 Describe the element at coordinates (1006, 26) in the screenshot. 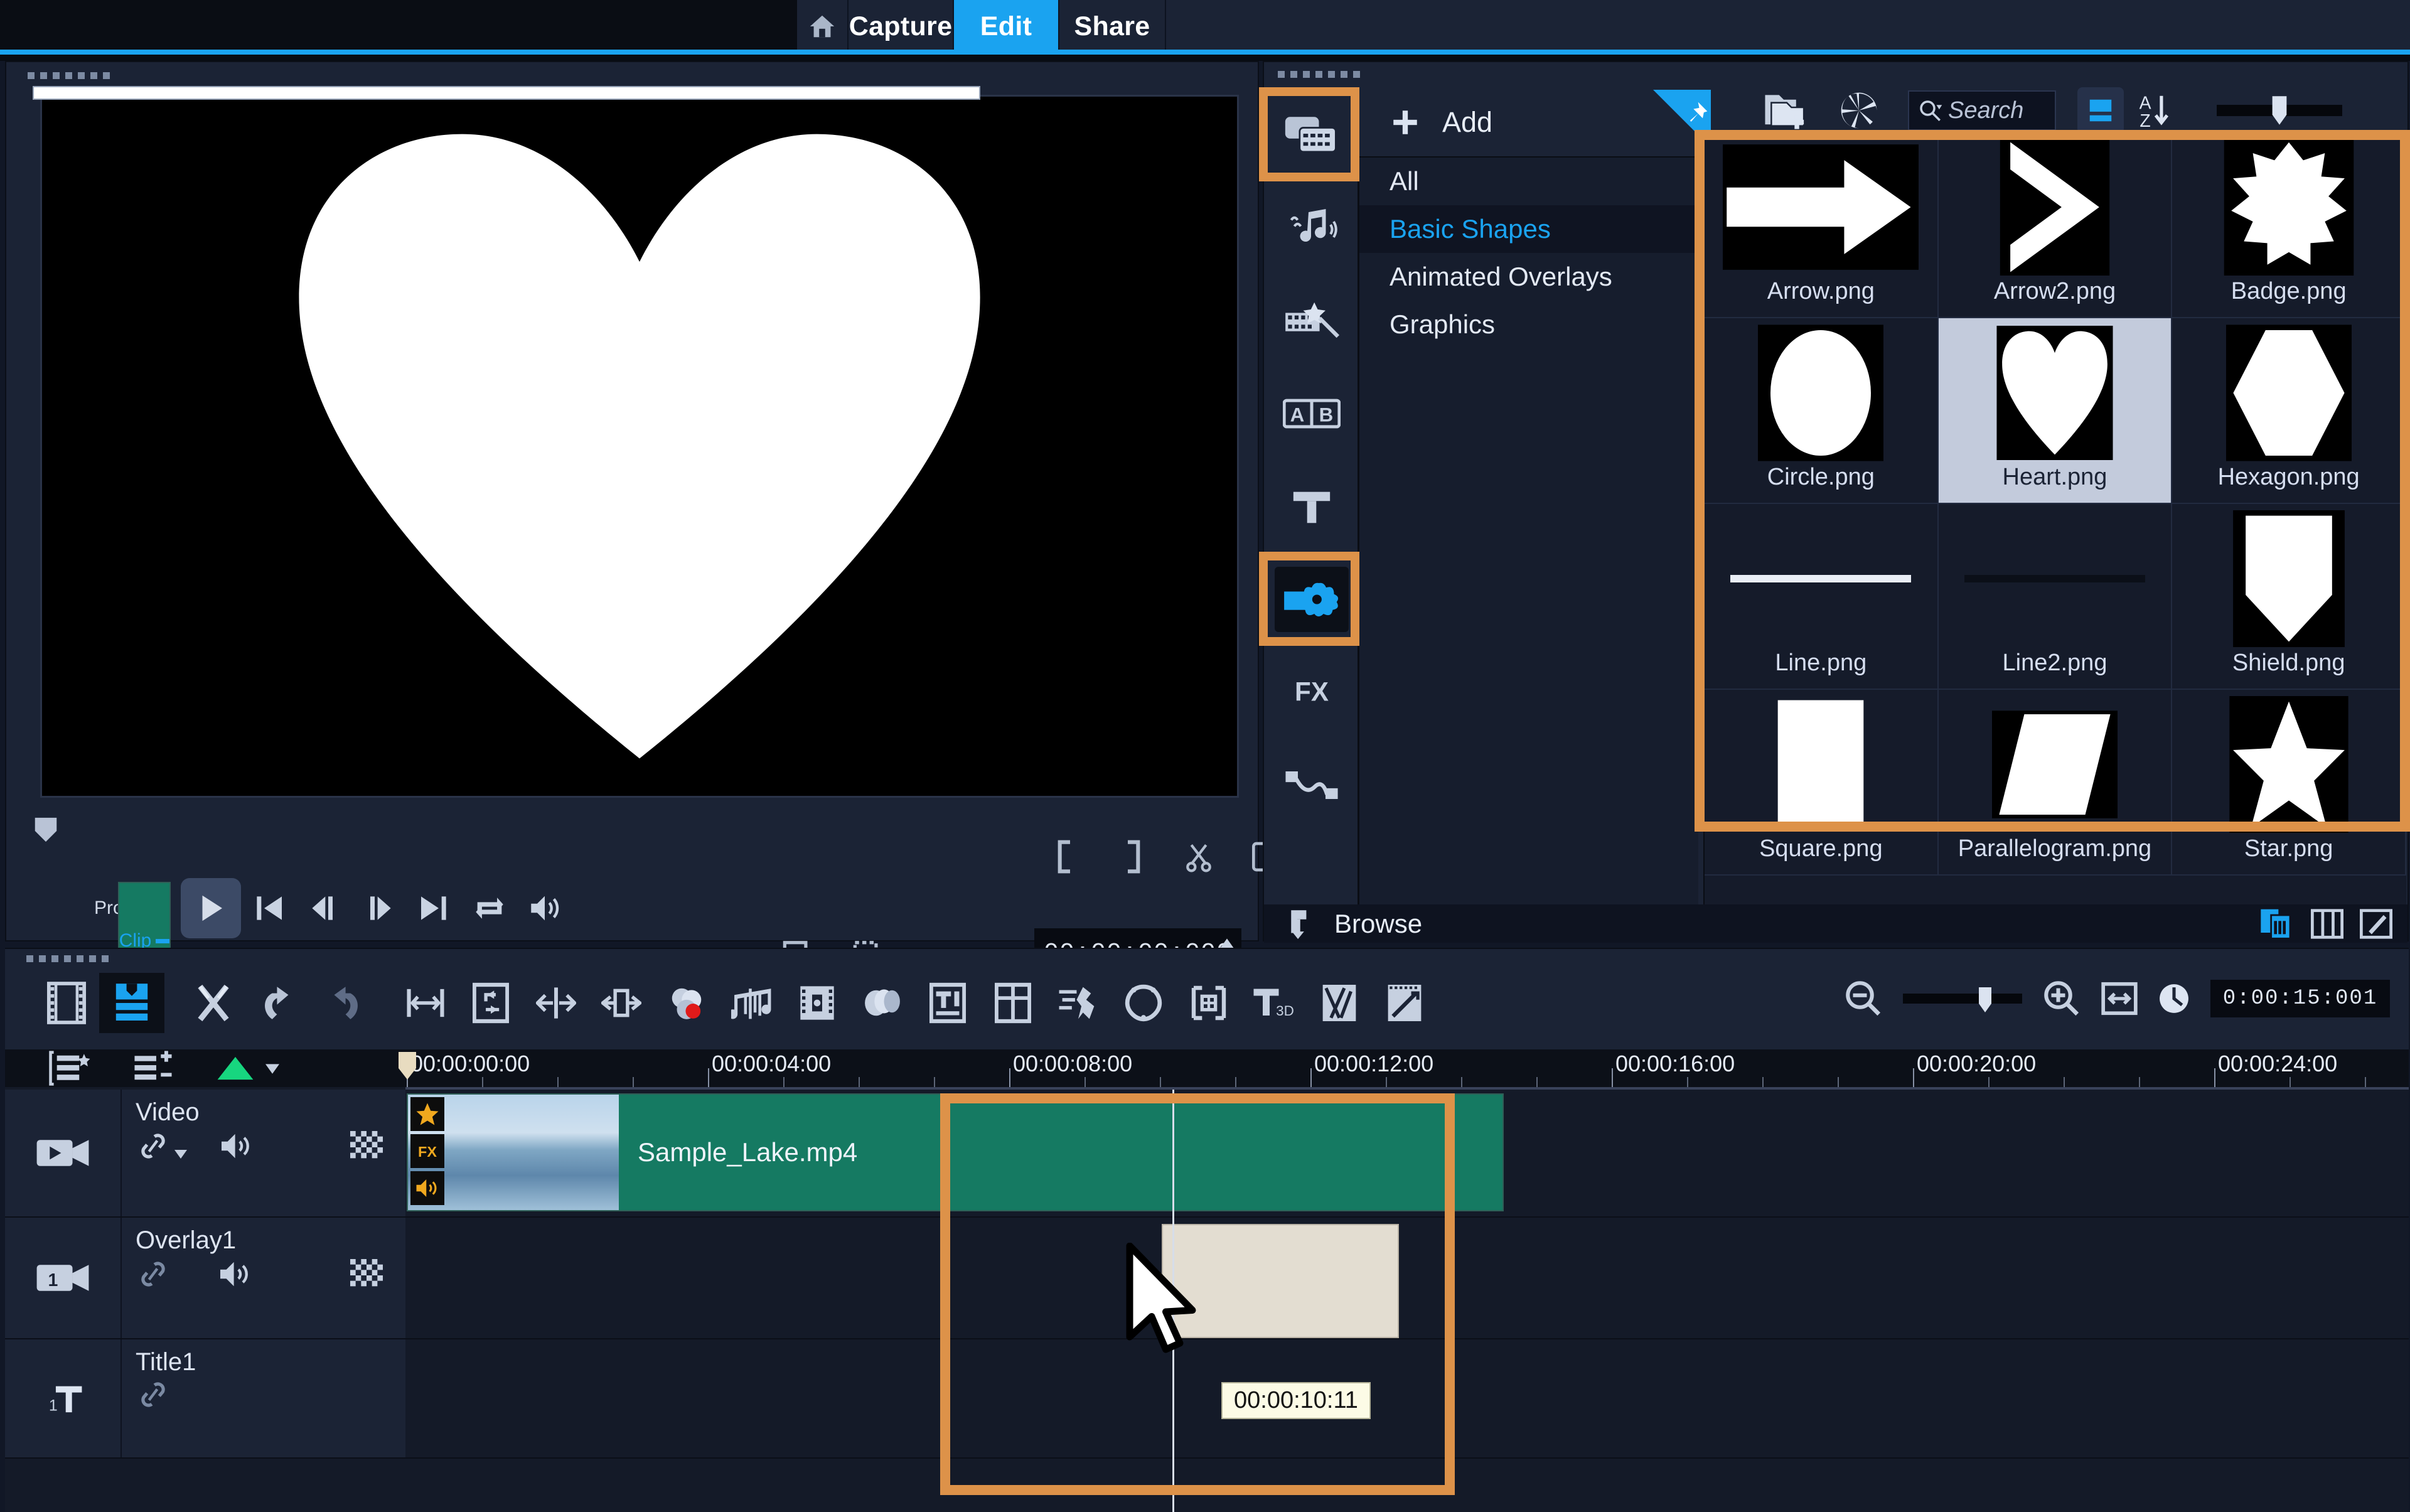

I see `tab-edit: Edit` at that location.